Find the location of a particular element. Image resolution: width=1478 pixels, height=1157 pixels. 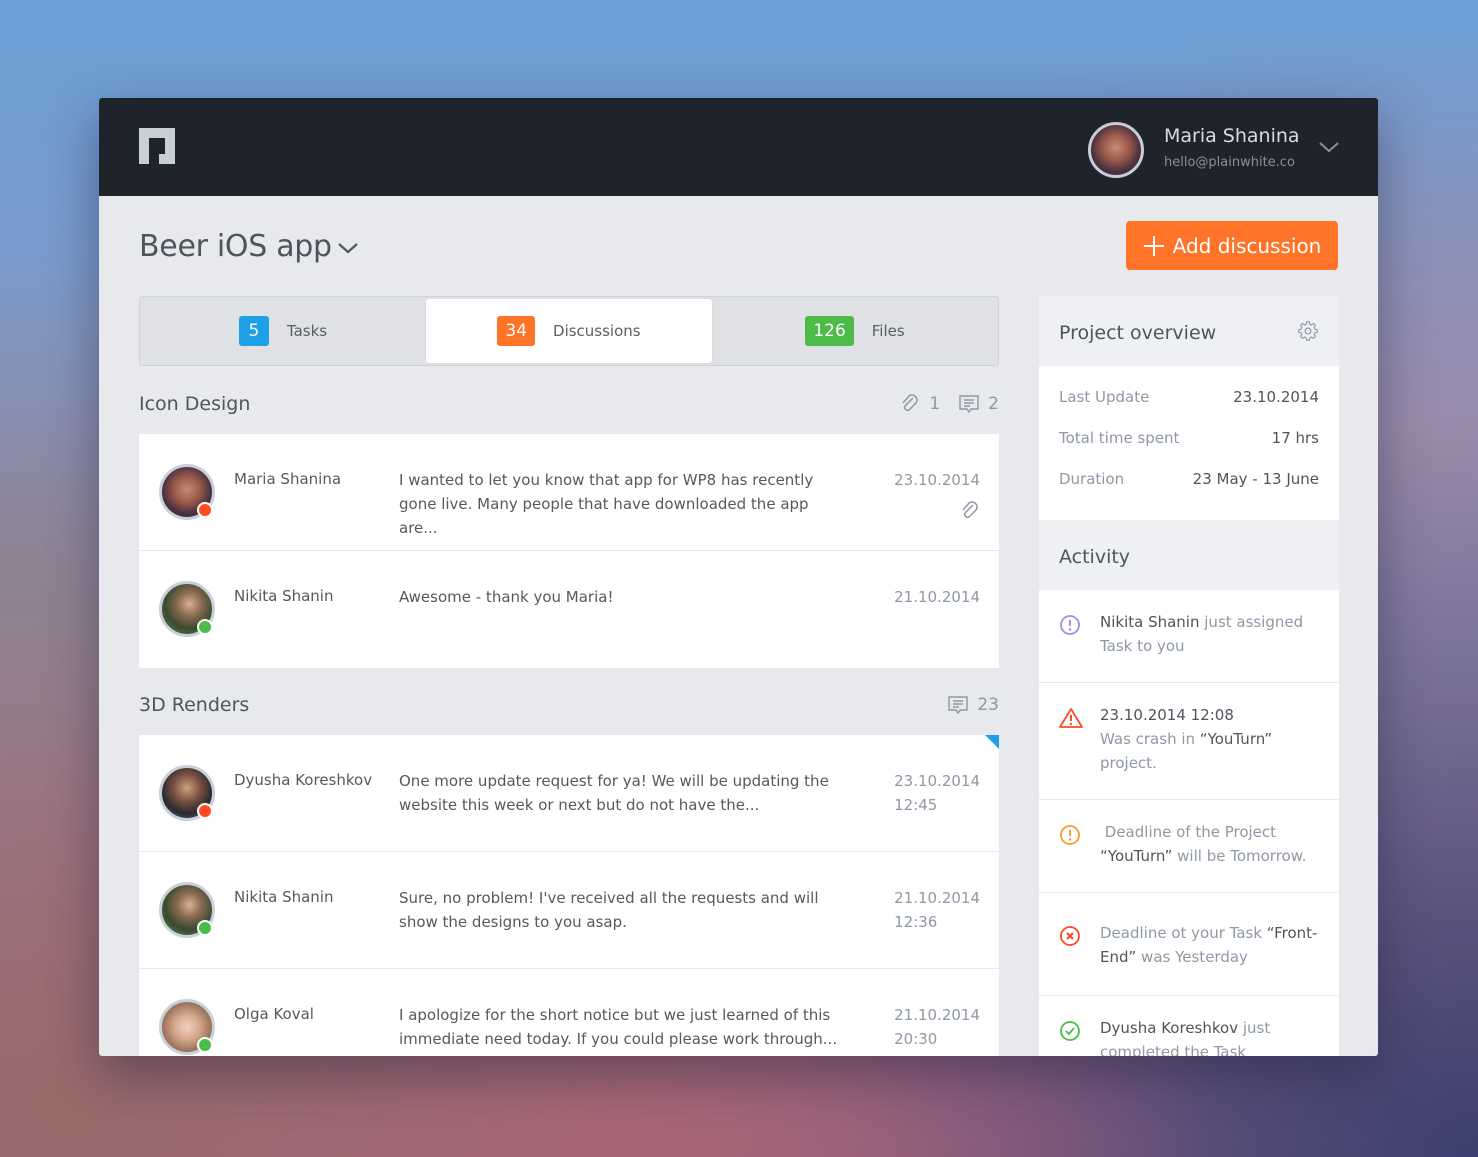

overview-label: Total time spent is located at coordinates (1119, 438).